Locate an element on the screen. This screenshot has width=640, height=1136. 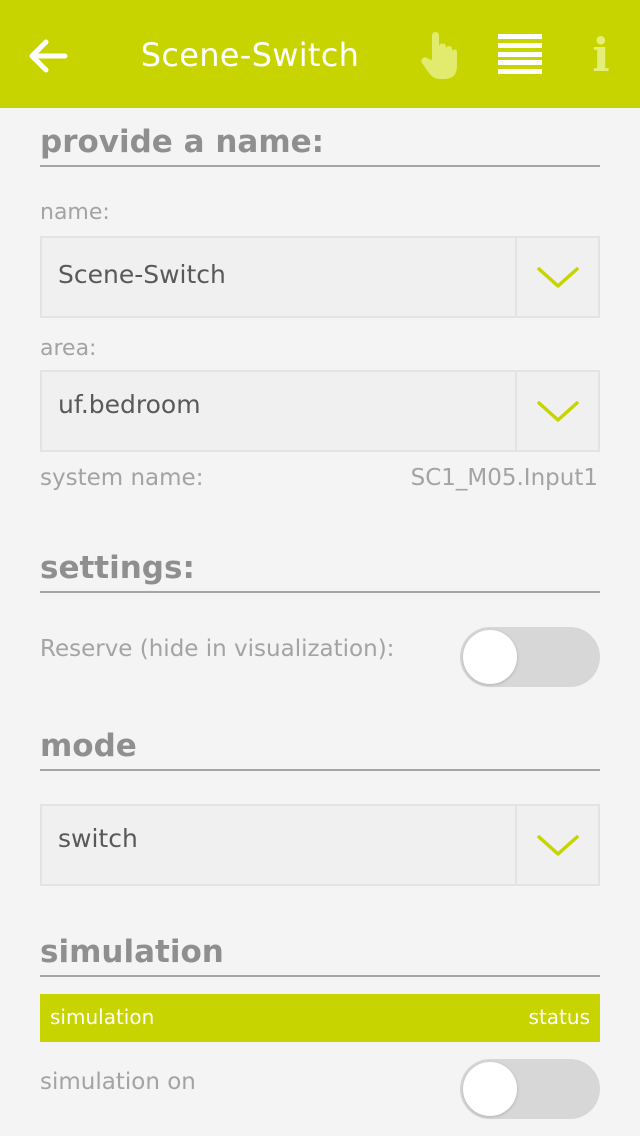
system-name-value: SC1_M05.Input1 is located at coordinates (504, 478).